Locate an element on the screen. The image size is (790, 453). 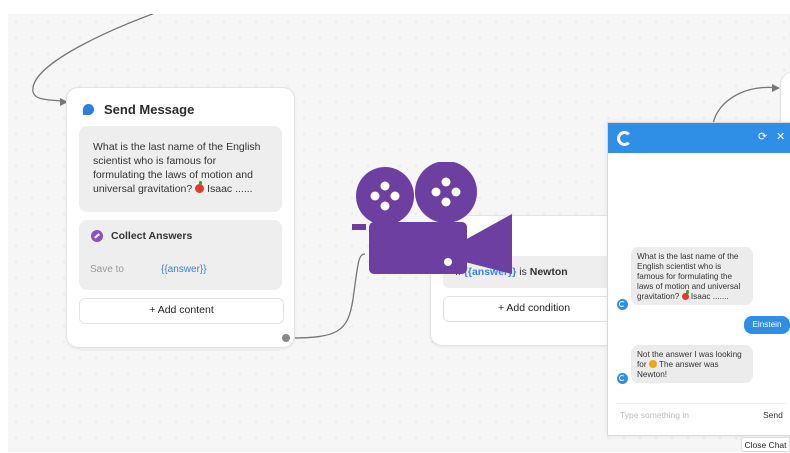
top-margin is located at coordinates (395, 7).